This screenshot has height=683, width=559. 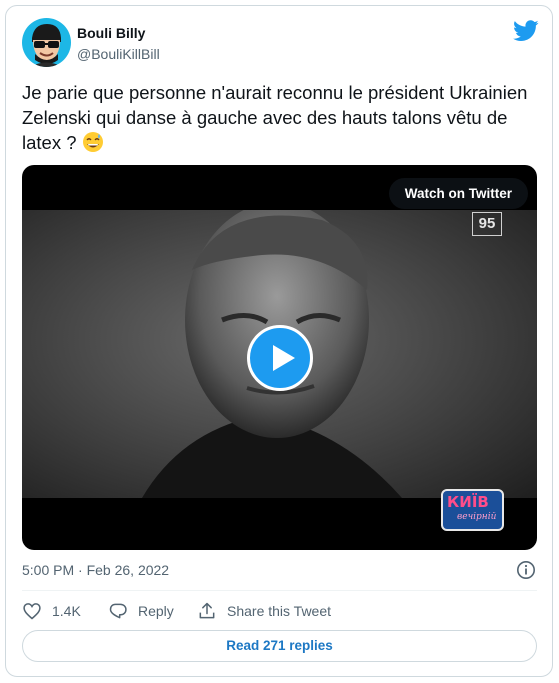 What do you see at coordinates (207, 610) in the screenshot?
I see `share-icon` at bounding box center [207, 610].